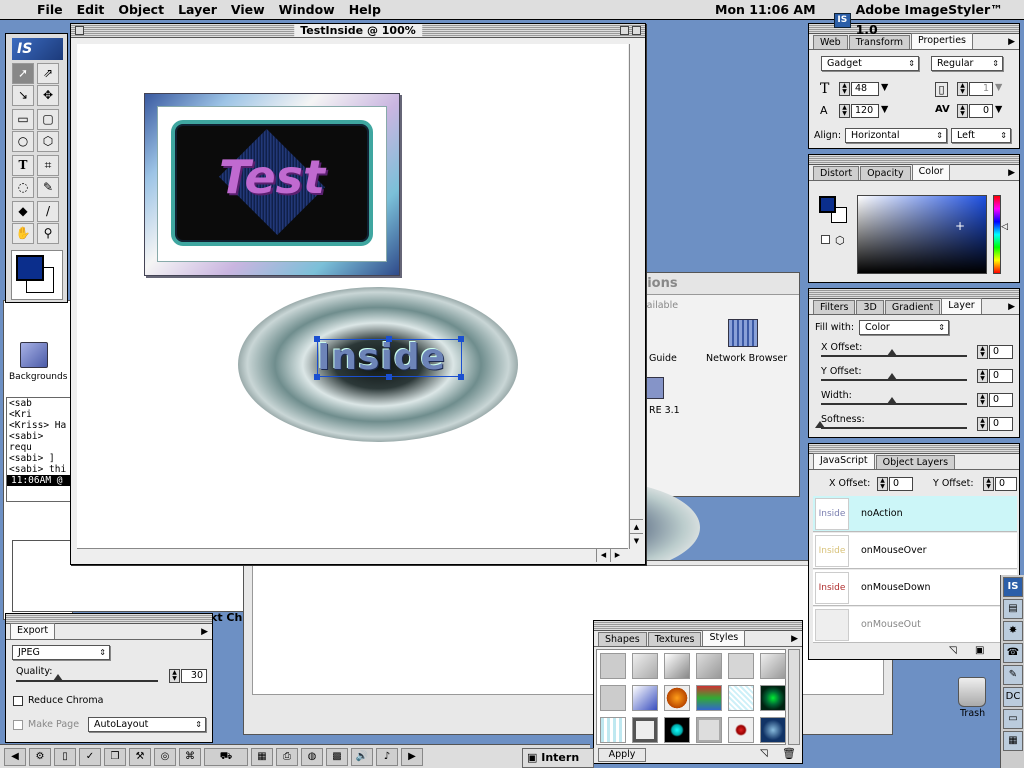 This screenshot has height=768, width=1024. I want to click on strip-printer-icon: ⎙, so click(287, 756).